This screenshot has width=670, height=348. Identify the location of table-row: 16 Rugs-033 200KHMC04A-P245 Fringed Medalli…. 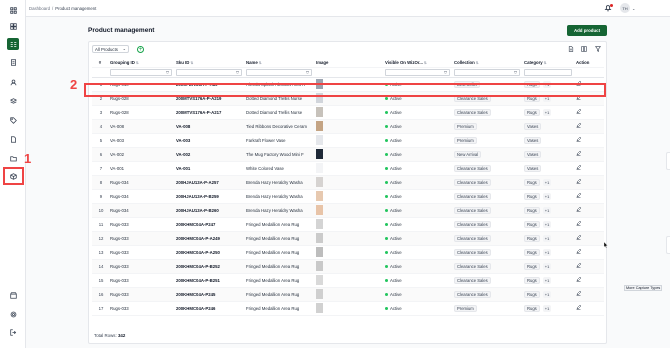
(348, 294).